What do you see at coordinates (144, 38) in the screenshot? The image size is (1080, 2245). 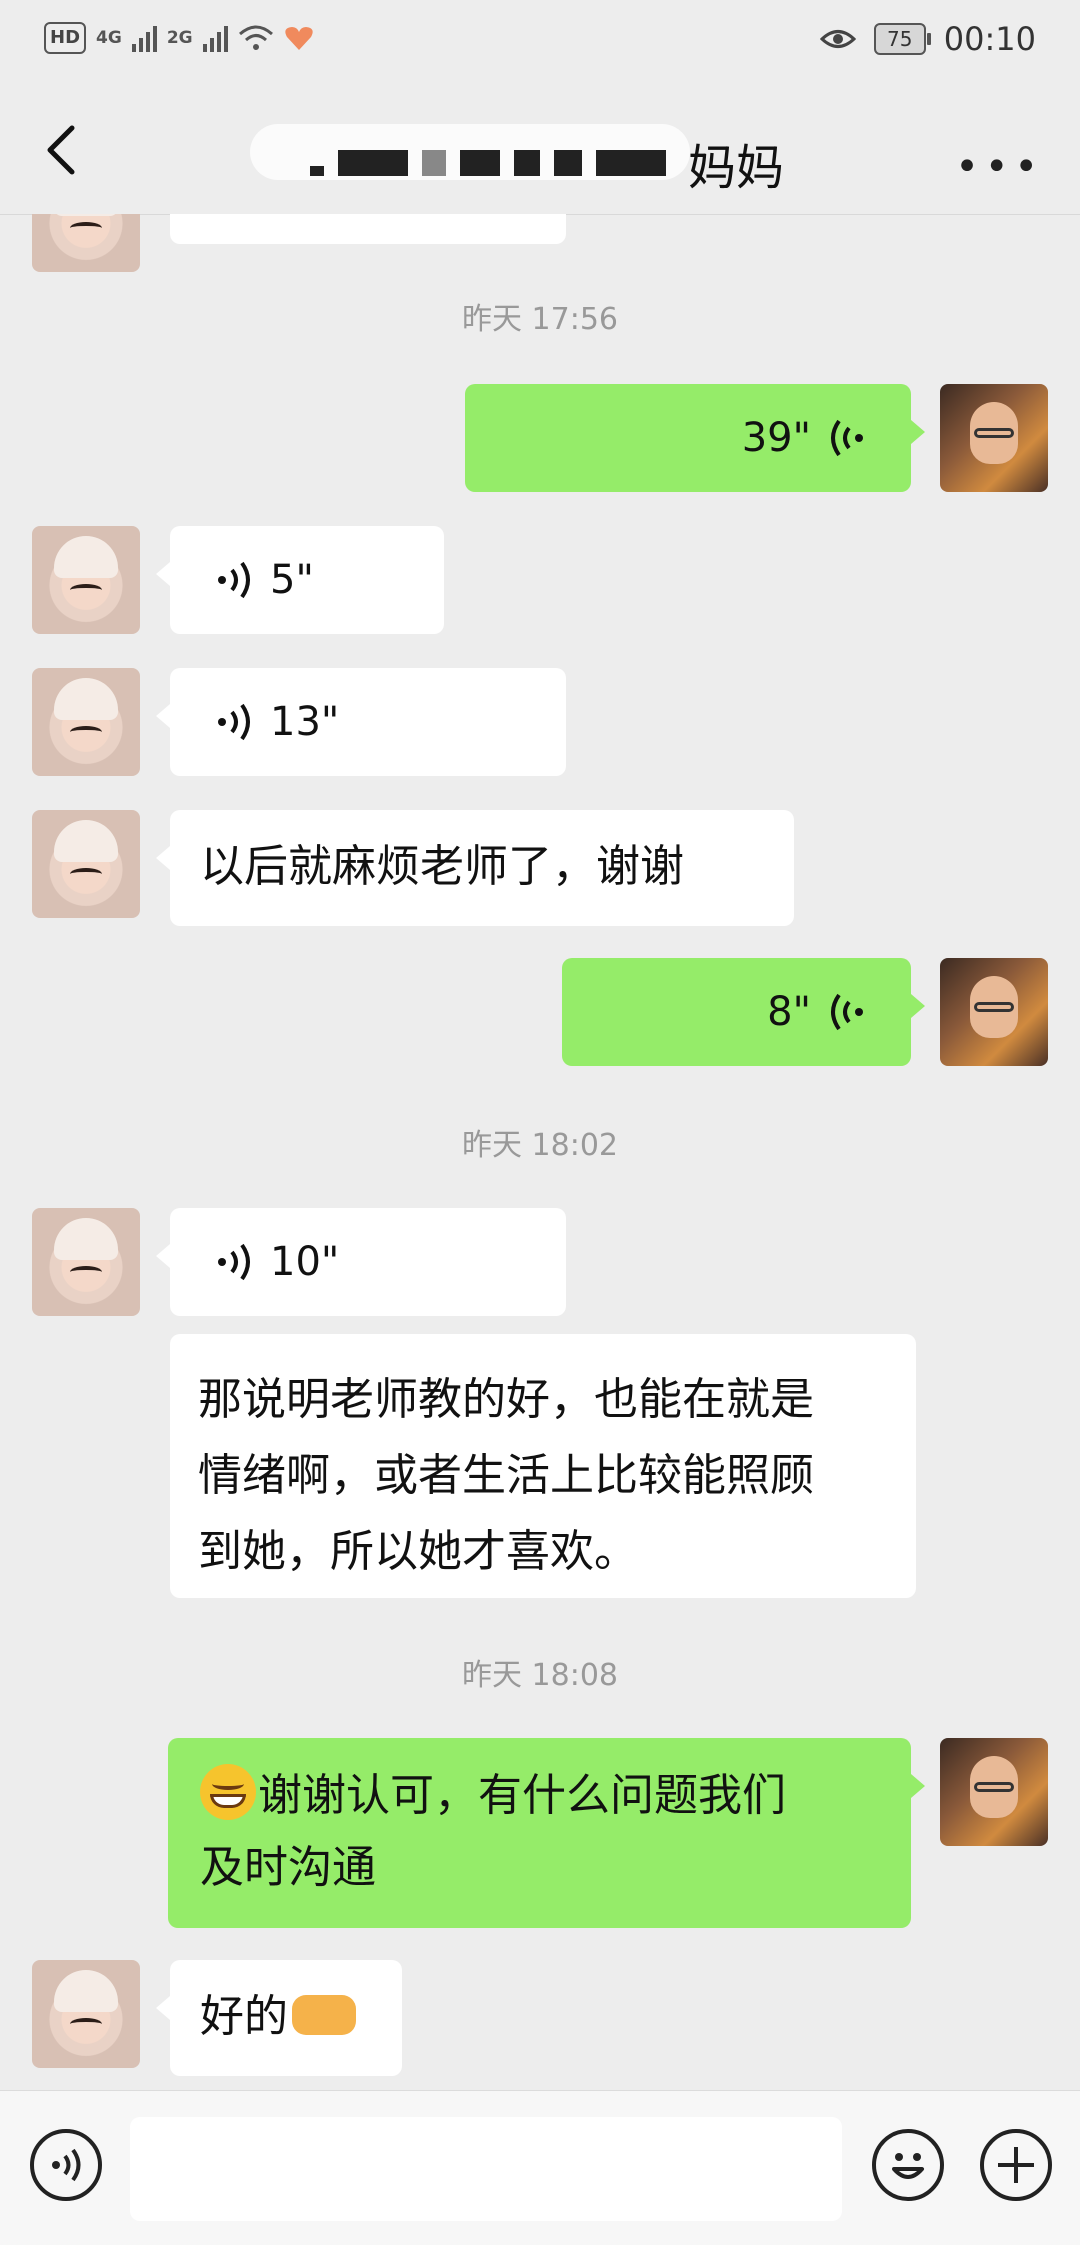 I see `signal-icon` at bounding box center [144, 38].